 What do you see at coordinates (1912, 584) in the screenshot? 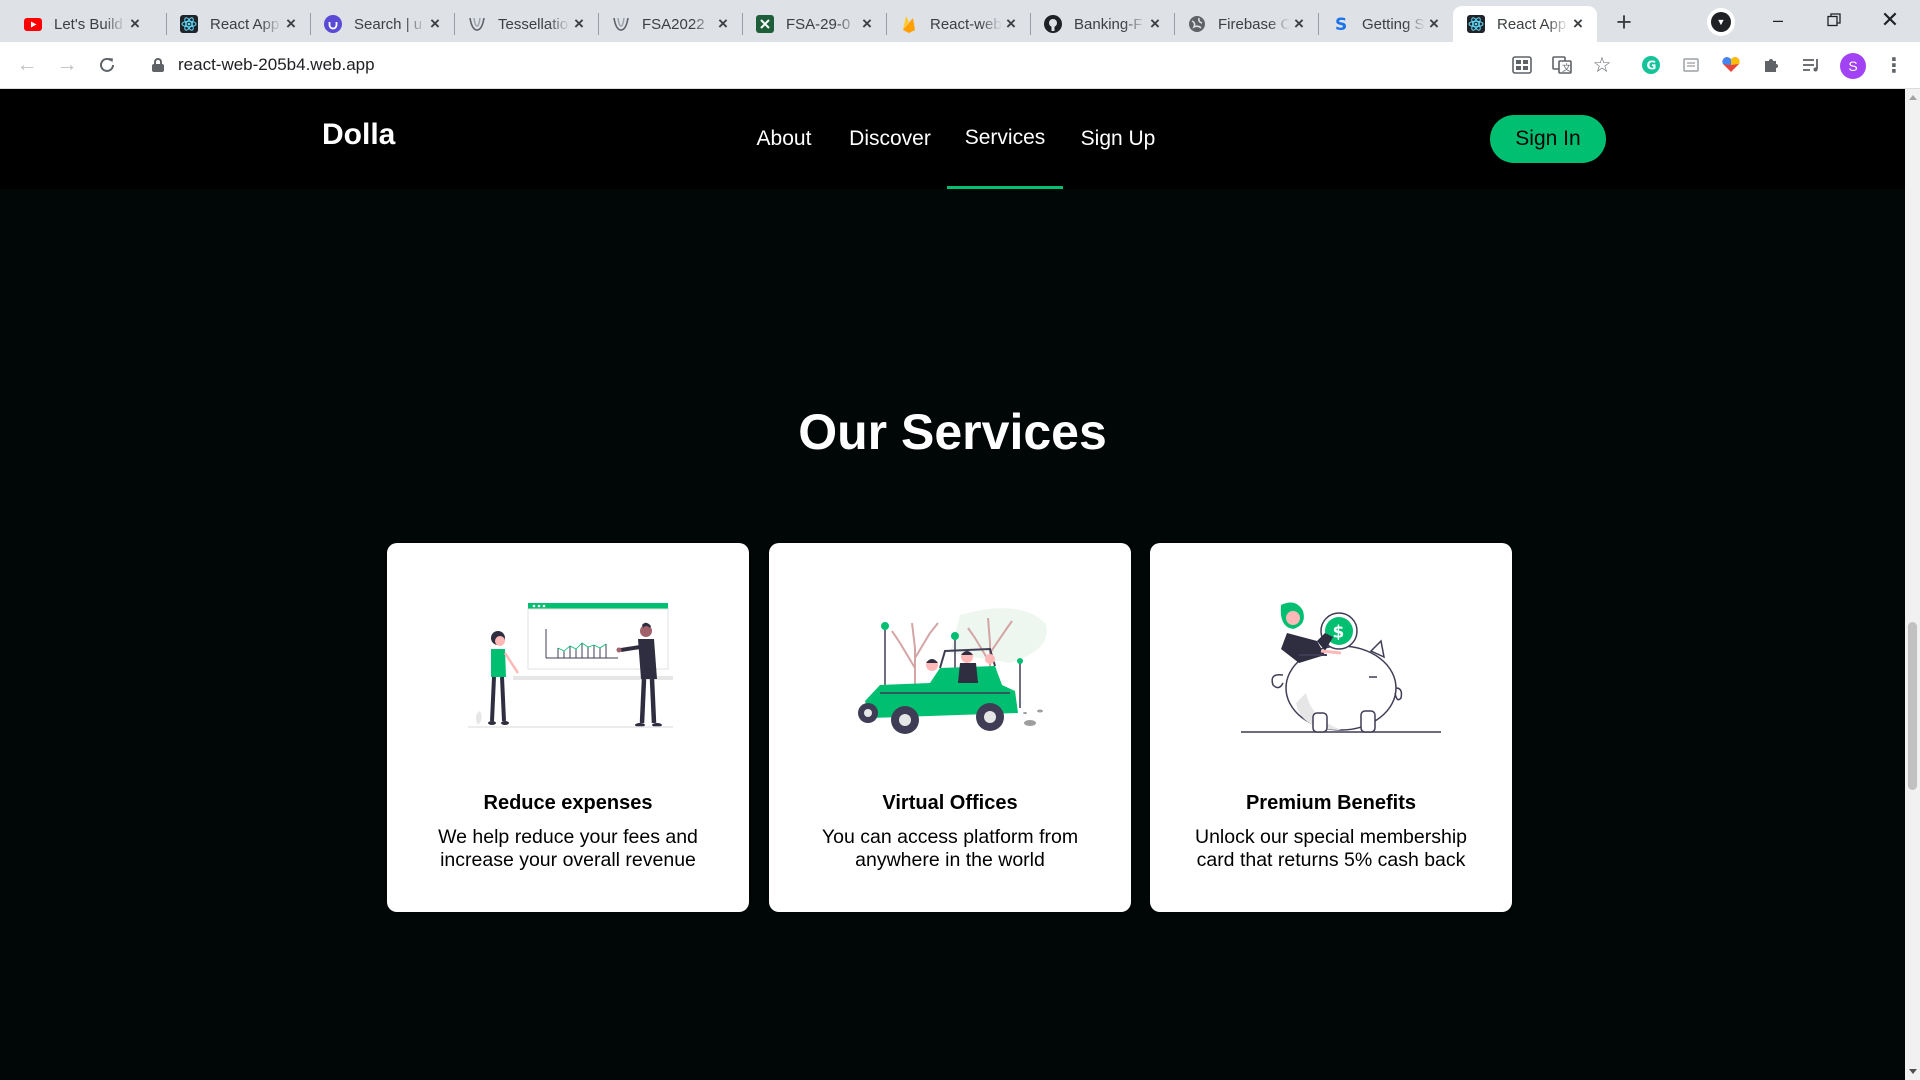
I see `page-scrollbar` at bounding box center [1912, 584].